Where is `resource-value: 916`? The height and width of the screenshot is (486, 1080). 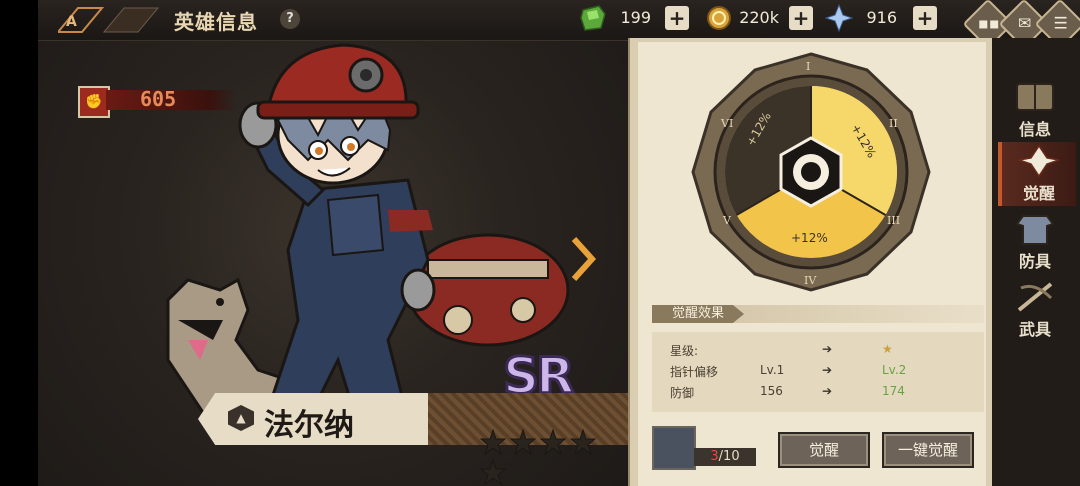 resource-value: 916 is located at coordinates (881, 17).